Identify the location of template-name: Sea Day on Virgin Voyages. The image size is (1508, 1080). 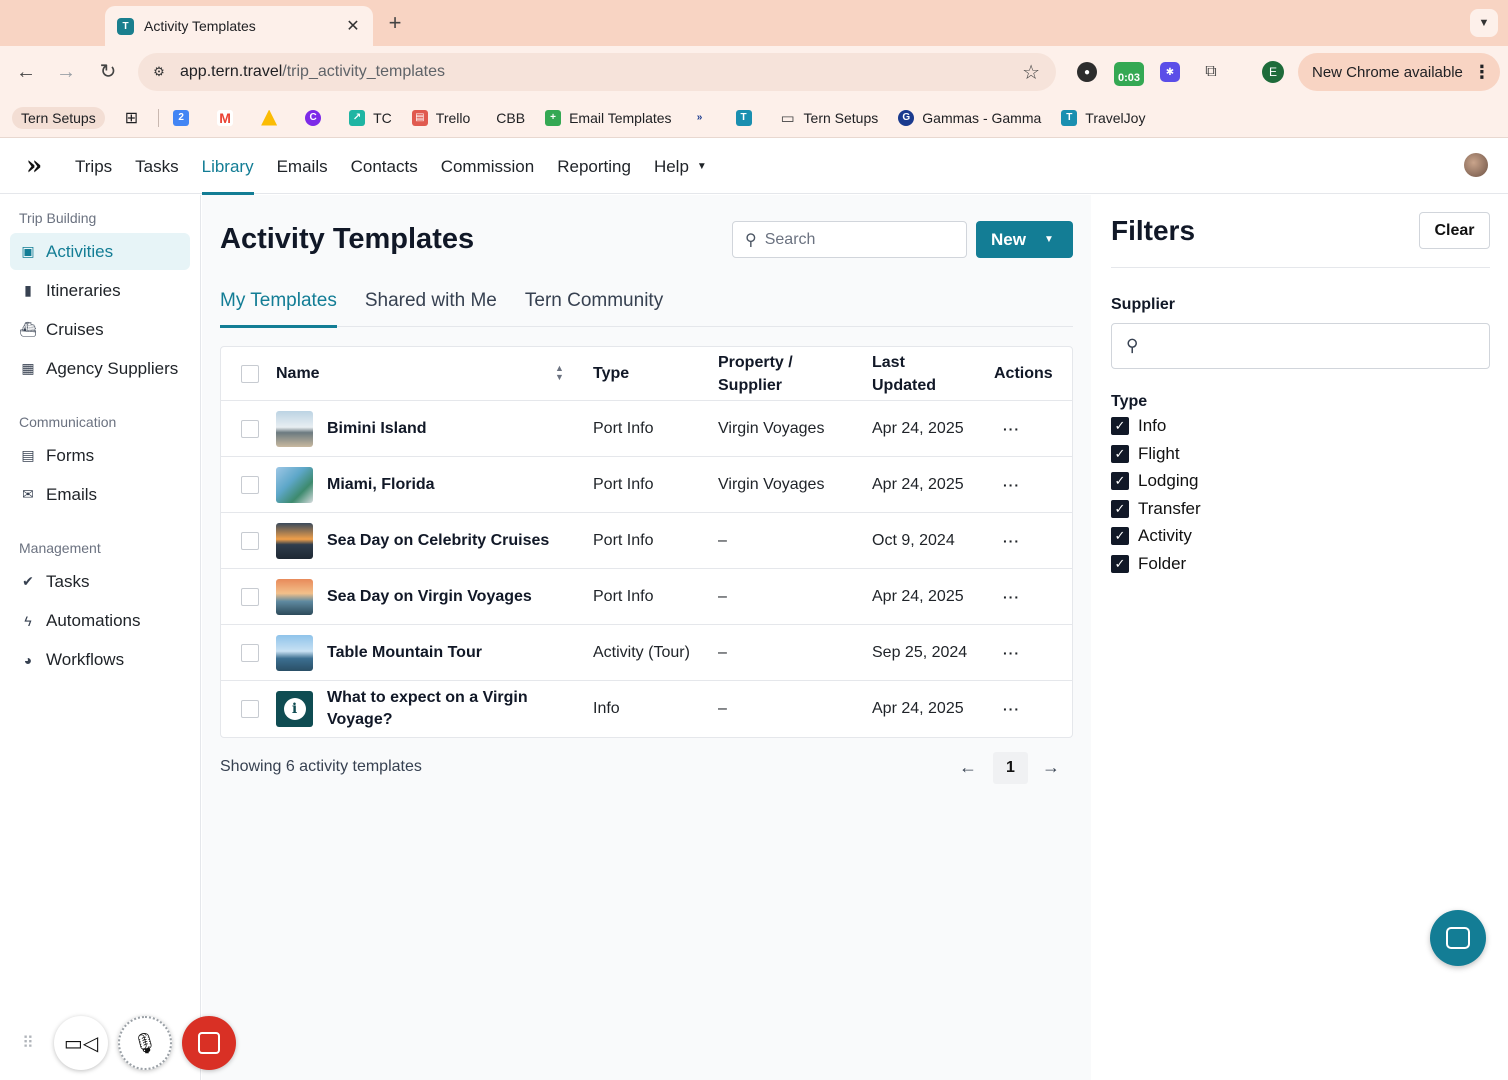
(457, 596).